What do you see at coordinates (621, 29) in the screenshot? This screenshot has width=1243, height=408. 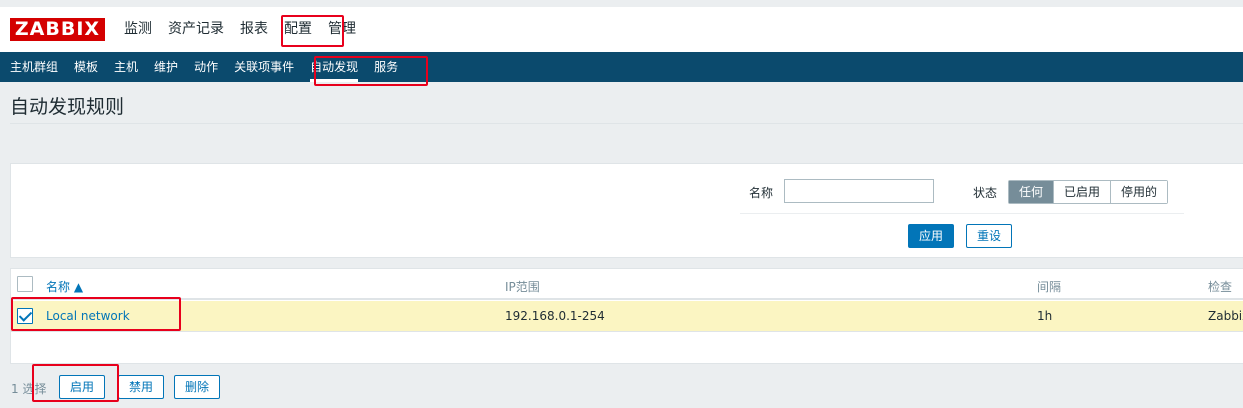 I see `top-bar: ZABBIX 监测 资产记录 报表 配置 管理` at bounding box center [621, 29].